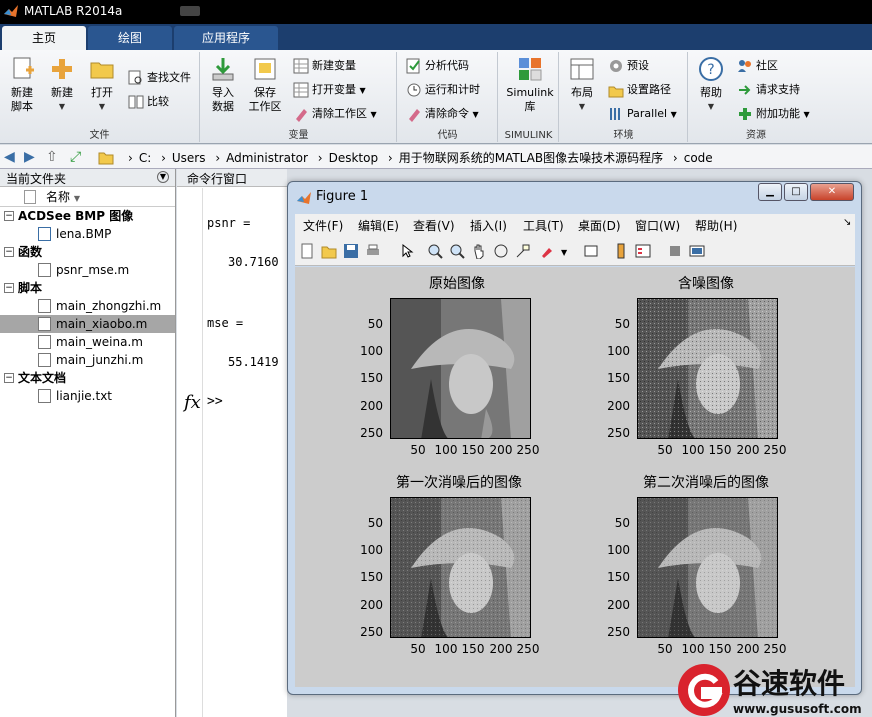  Describe the element at coordinates (435, 251) in the screenshot. I see `zoom-in-icon` at that location.